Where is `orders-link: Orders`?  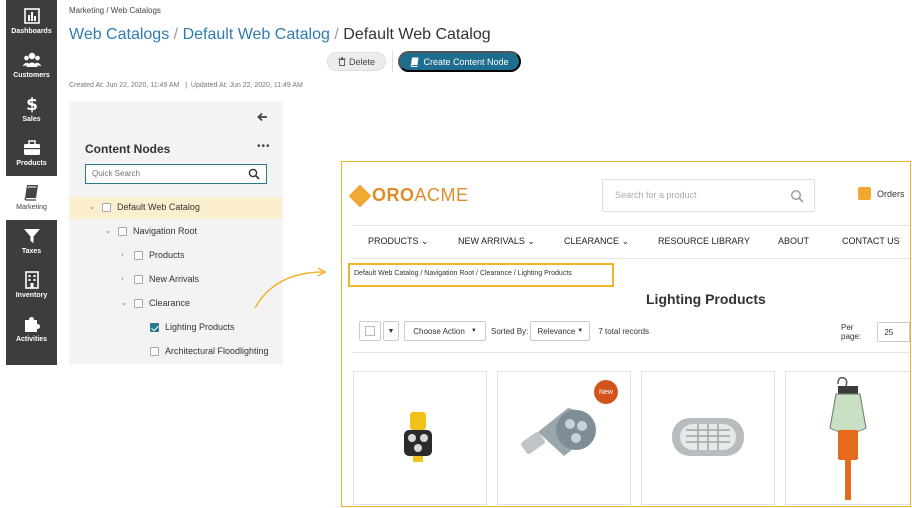 orders-link: Orders is located at coordinates (881, 193).